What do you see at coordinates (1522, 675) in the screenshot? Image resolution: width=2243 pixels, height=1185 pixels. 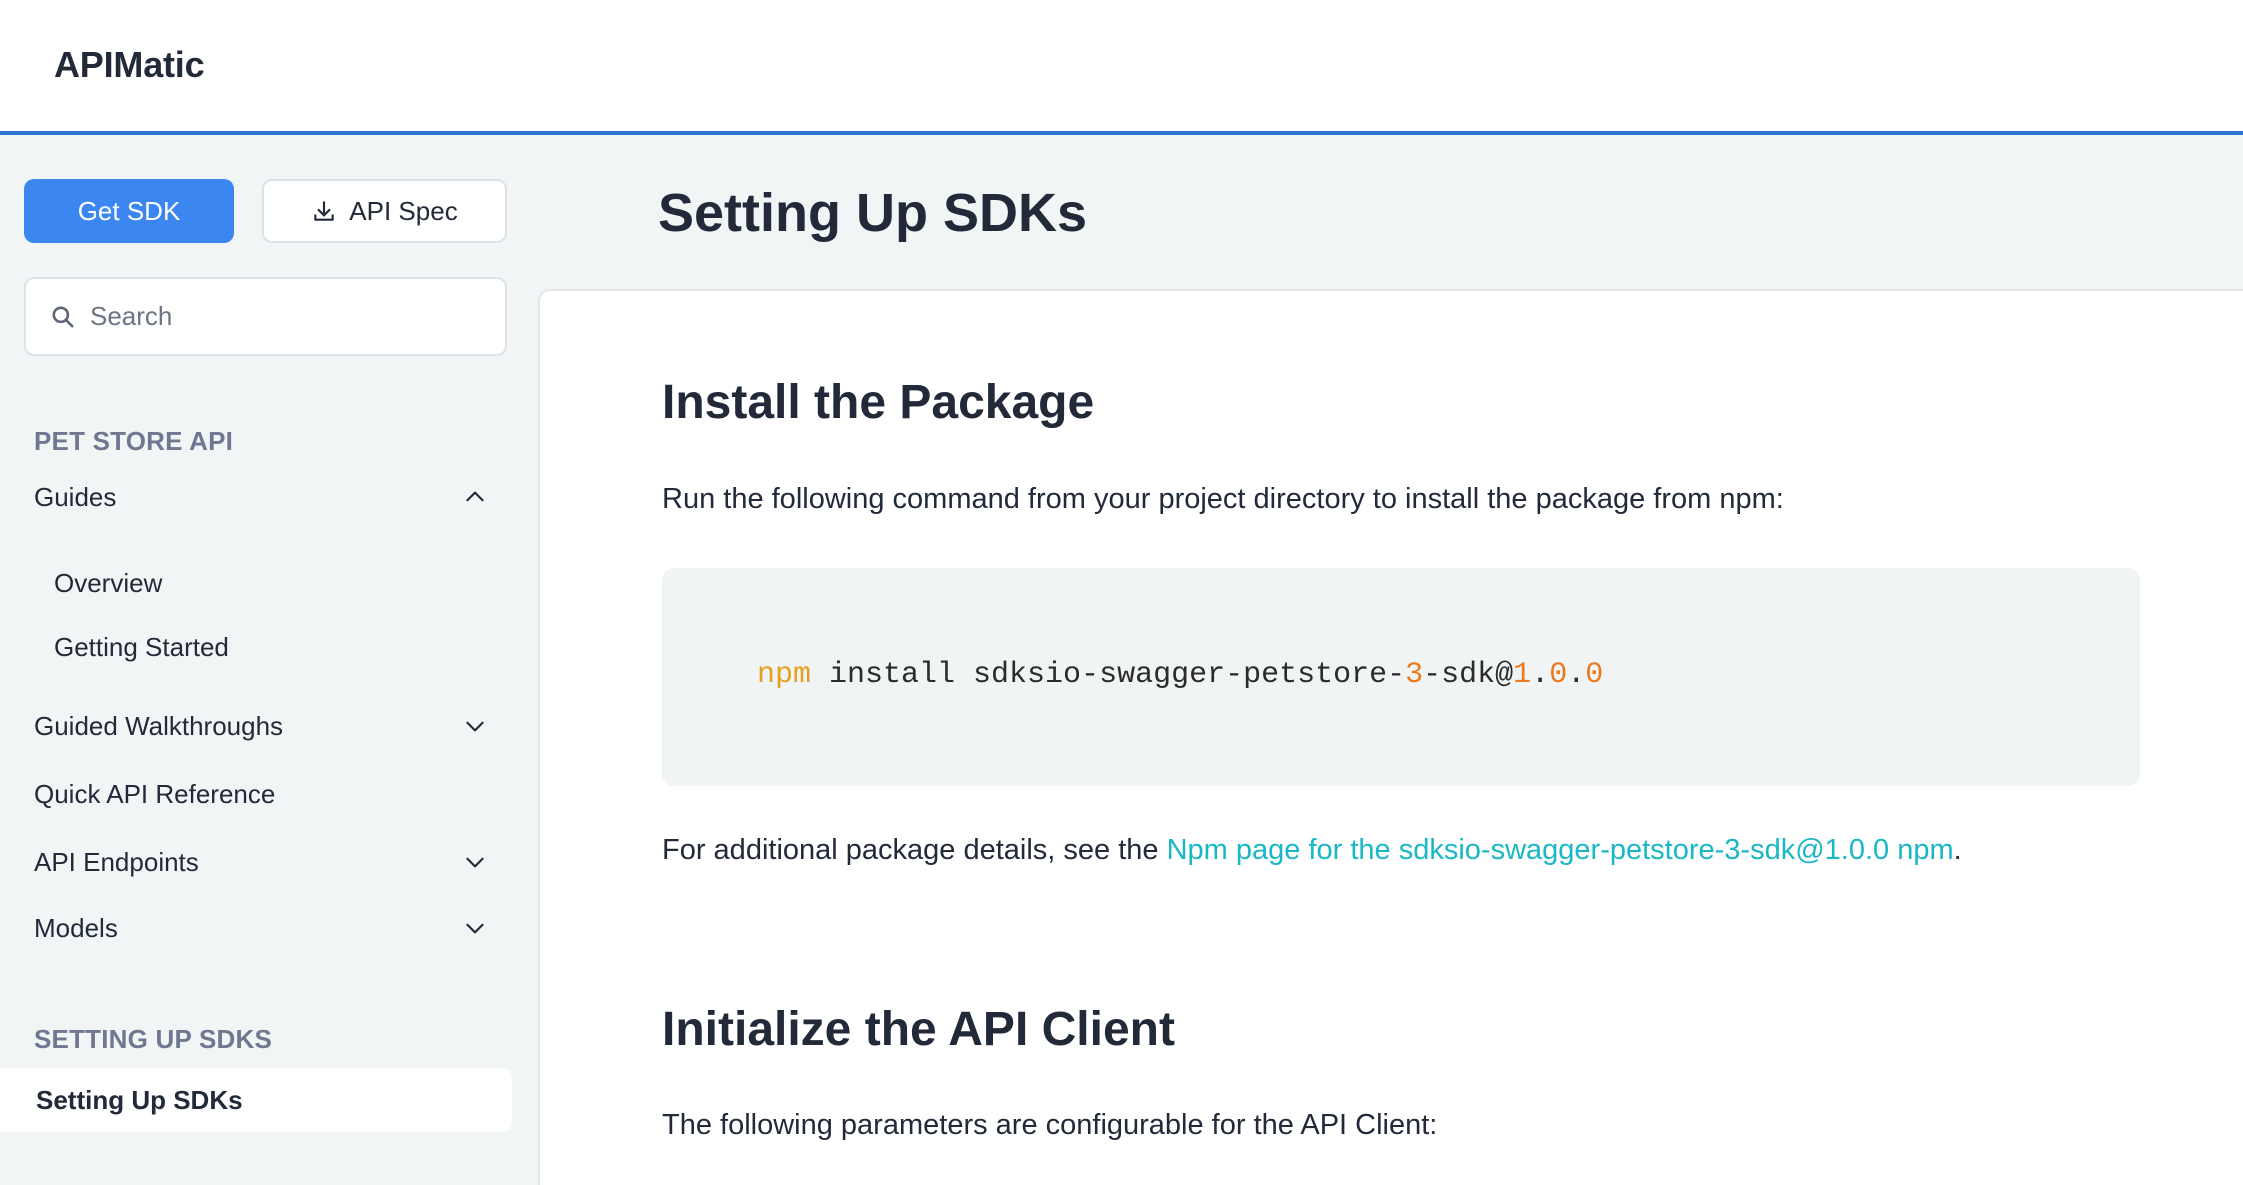 I see `code-number: 1` at bounding box center [1522, 675].